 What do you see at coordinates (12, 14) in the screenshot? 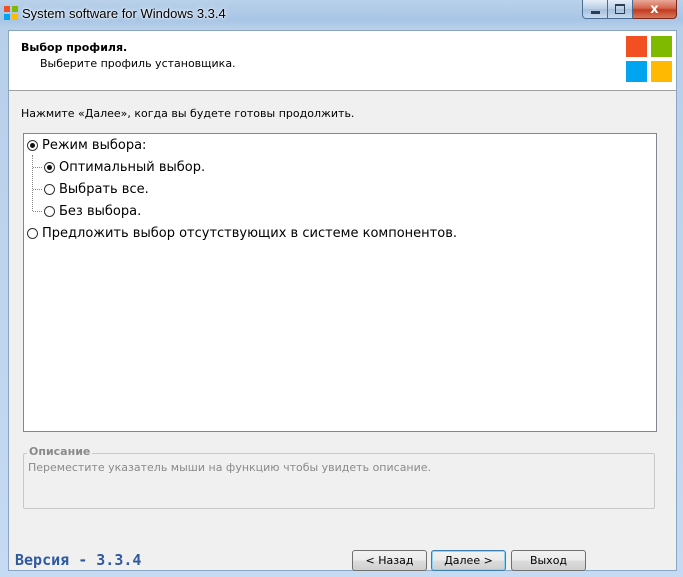
I see `app-icon` at bounding box center [12, 14].